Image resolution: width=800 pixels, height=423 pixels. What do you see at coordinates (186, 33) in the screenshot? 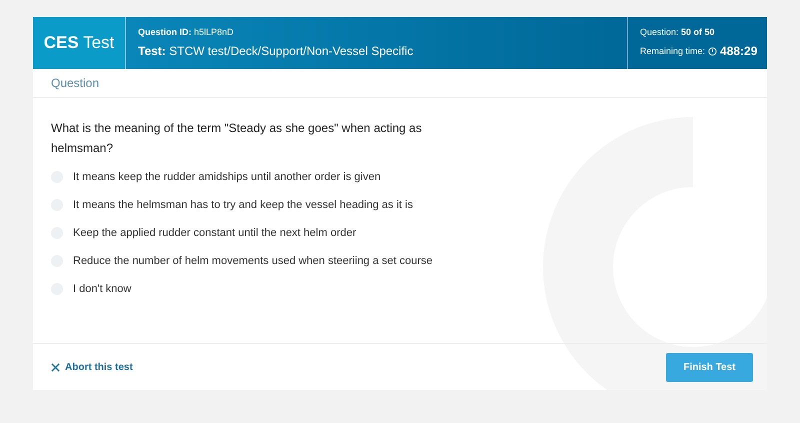
I see `question-id: Question ID: h5lLP8nD` at bounding box center [186, 33].